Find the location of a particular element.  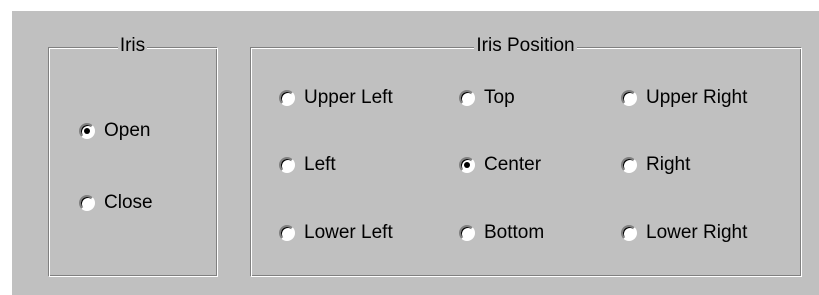

radio-label: Open is located at coordinates (127, 130).